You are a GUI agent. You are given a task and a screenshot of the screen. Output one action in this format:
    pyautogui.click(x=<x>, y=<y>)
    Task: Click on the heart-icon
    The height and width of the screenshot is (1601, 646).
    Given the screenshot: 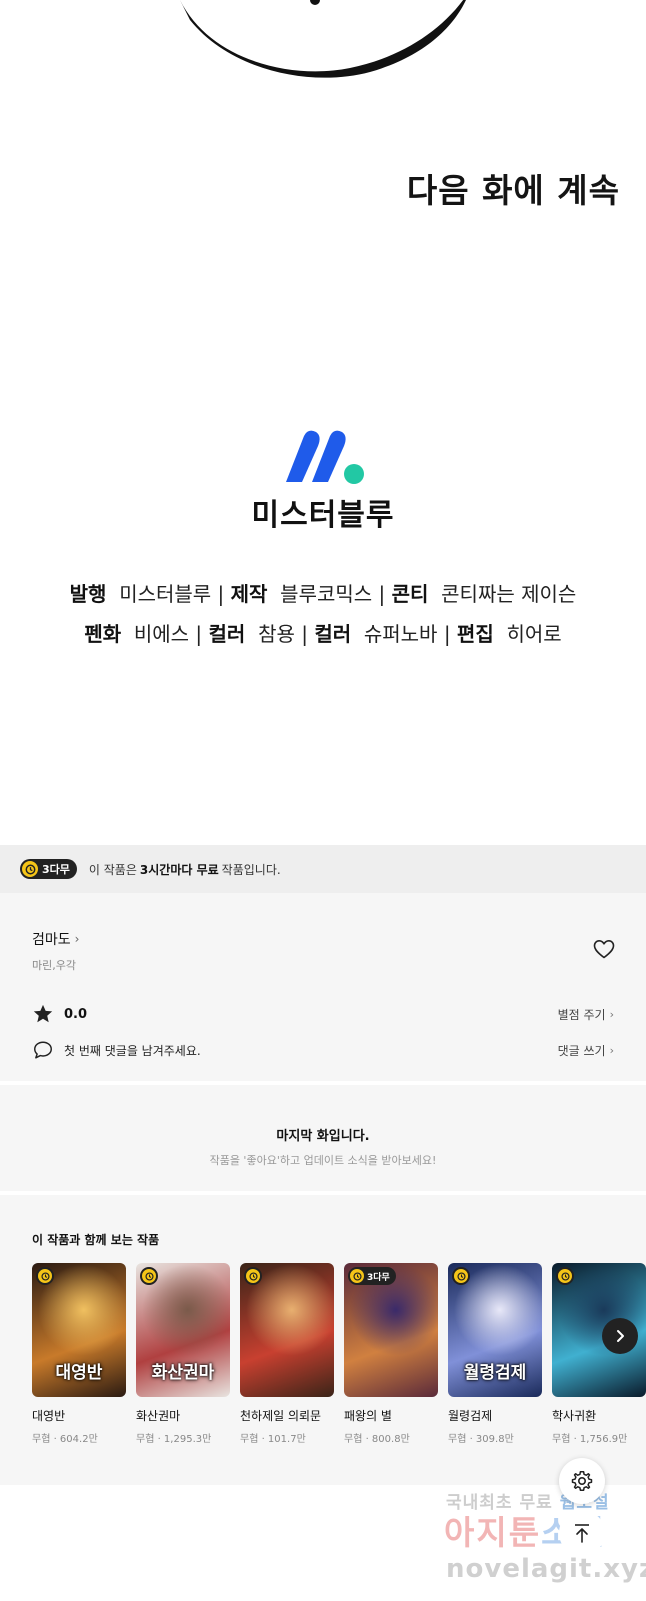 What is the action you would take?
    pyautogui.click(x=604, y=949)
    